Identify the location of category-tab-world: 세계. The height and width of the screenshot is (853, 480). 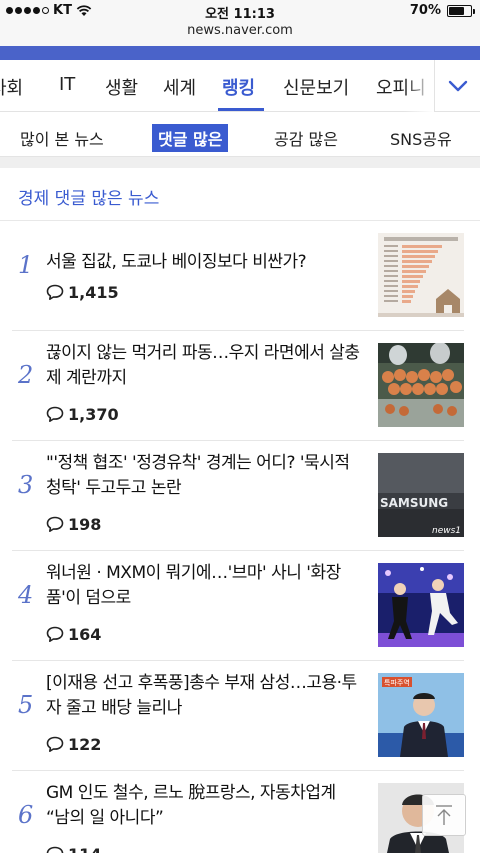
(179, 87).